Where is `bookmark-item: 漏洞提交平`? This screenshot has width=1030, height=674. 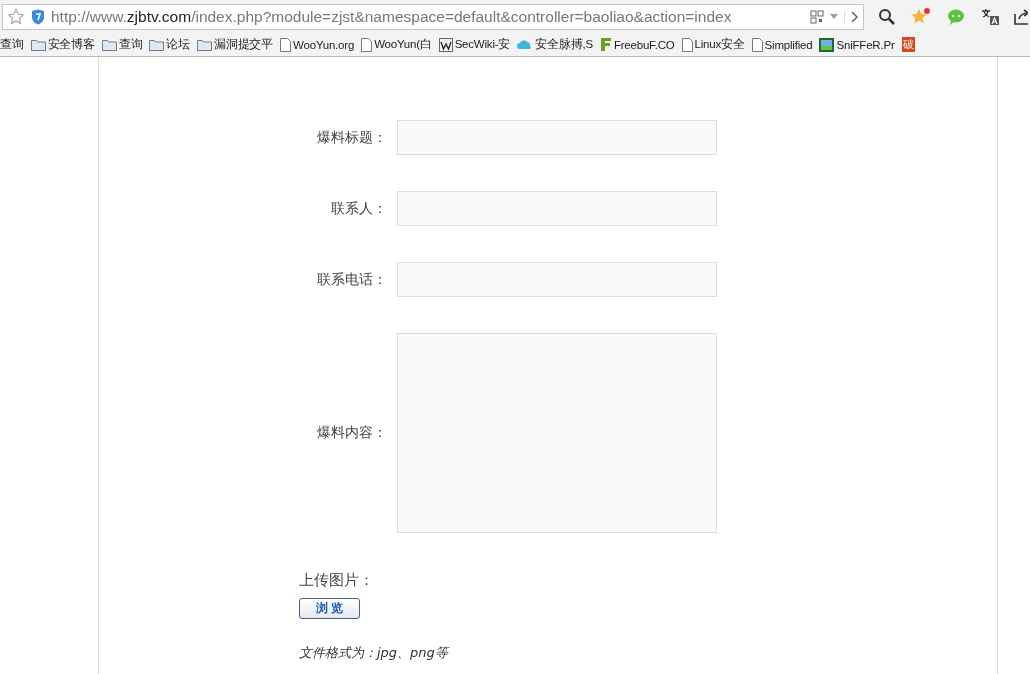 bookmark-item: 漏洞提交平 is located at coordinates (235, 44).